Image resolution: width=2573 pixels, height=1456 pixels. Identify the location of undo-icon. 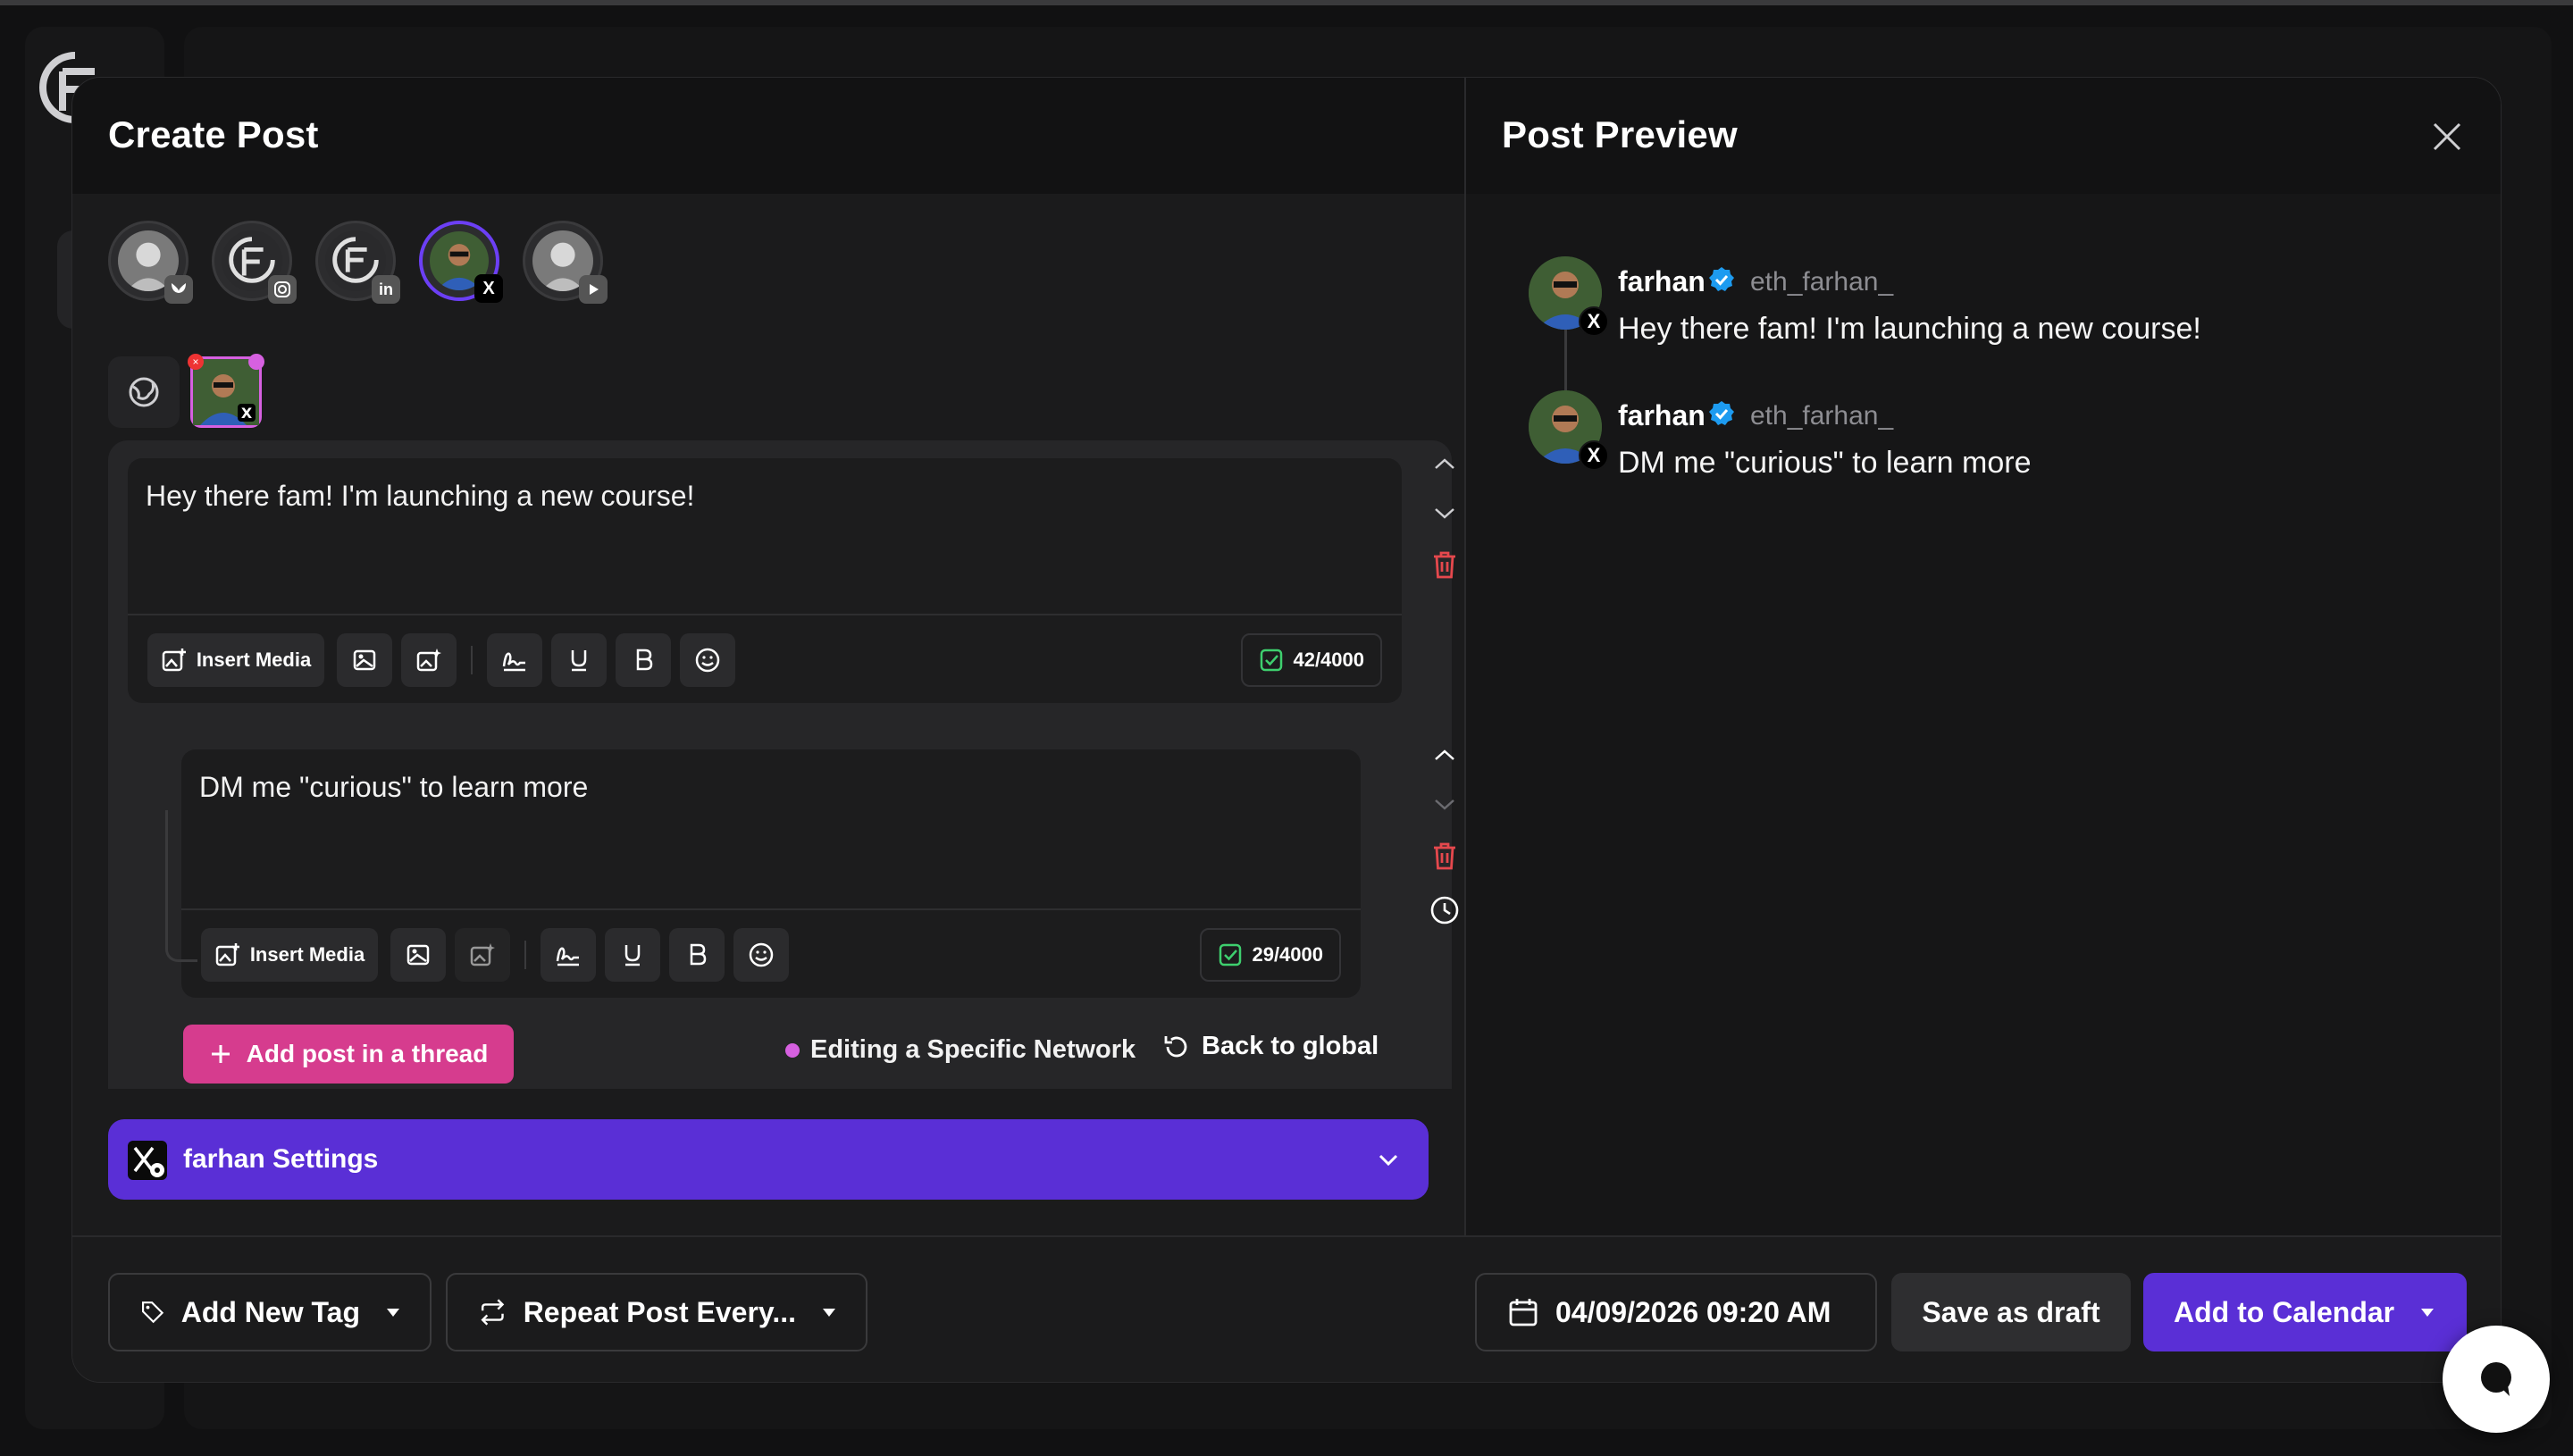
(1175, 1046).